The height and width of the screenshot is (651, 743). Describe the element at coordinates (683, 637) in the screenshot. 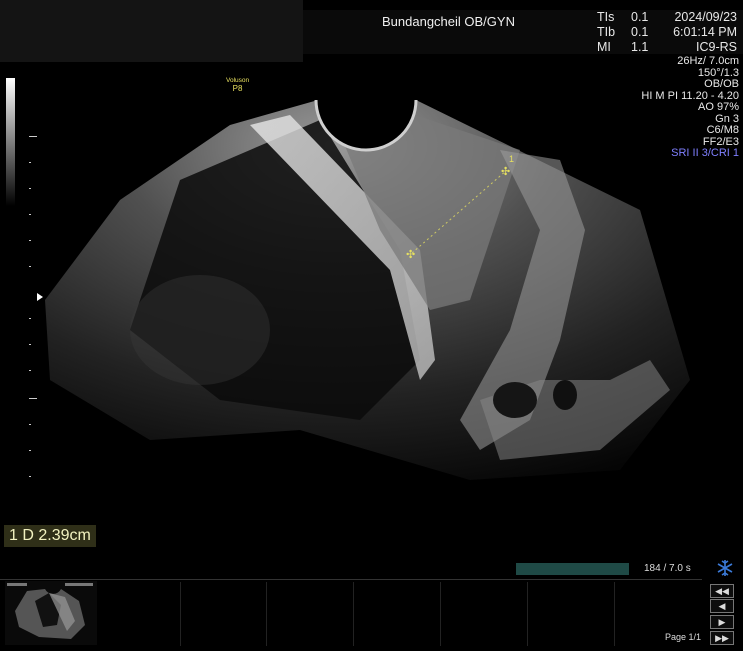

I see `page-indicator: Page 1/1` at that location.